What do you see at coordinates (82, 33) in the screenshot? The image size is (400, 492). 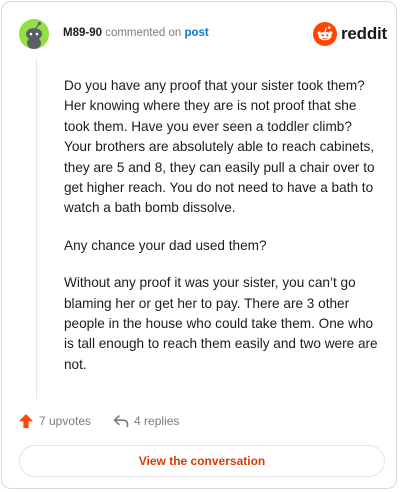 I see `username-link: M89-90` at bounding box center [82, 33].